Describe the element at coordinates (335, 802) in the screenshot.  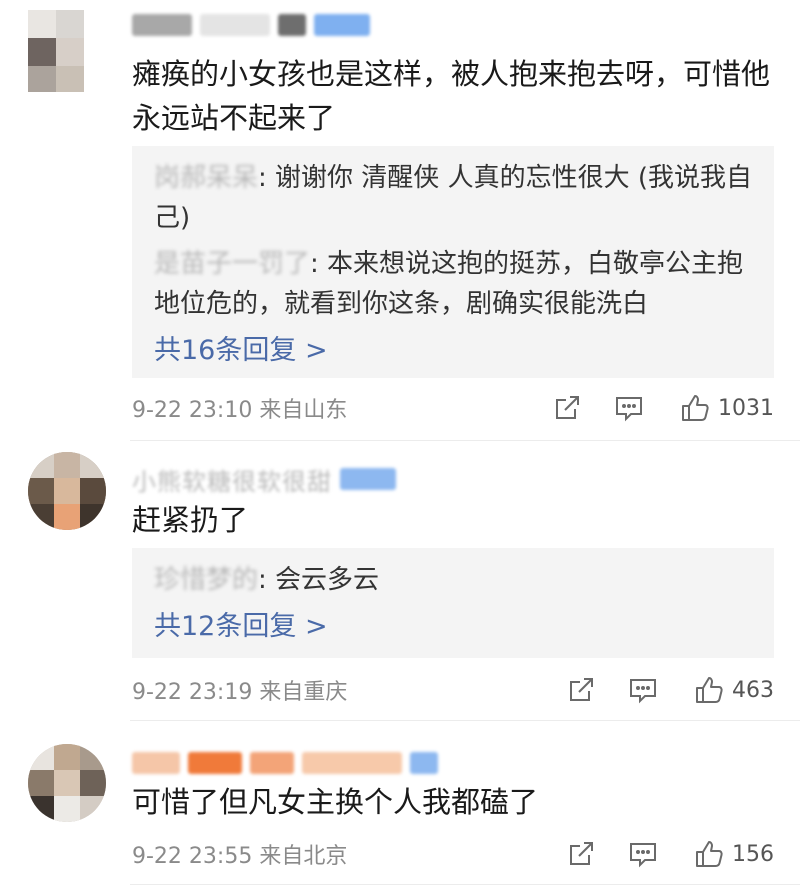
I see `comment-text: 可惜了但凡女主换个人我都磕了` at that location.